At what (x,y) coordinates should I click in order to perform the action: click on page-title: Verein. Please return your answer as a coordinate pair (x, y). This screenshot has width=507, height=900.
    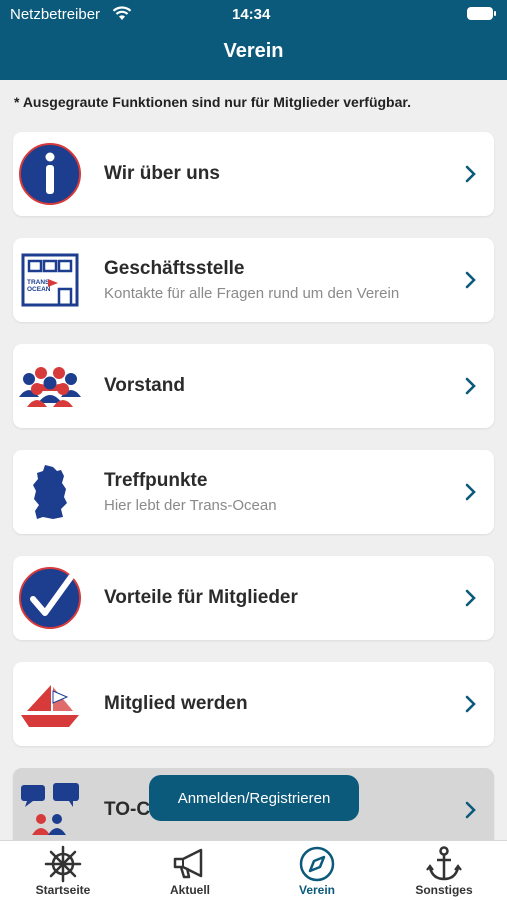
    Looking at the image, I should click on (253, 51).